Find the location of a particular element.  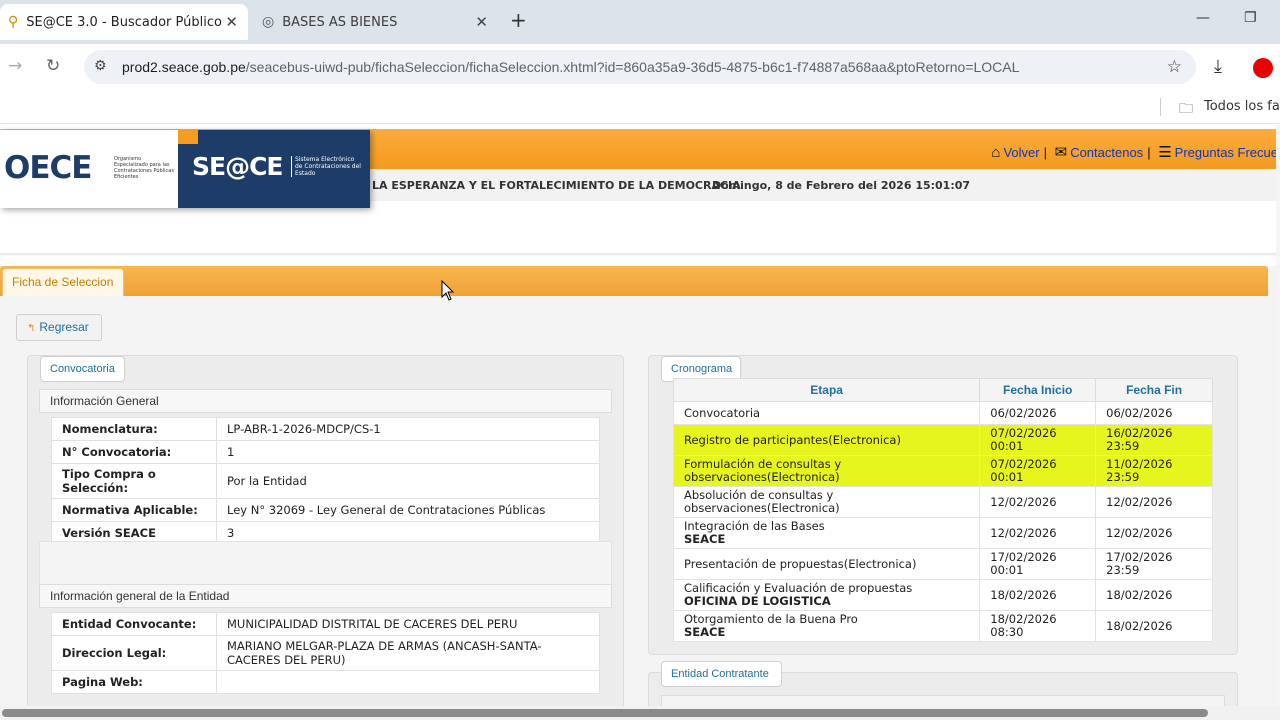

field-label: N° Convocatoria: is located at coordinates (134, 452).